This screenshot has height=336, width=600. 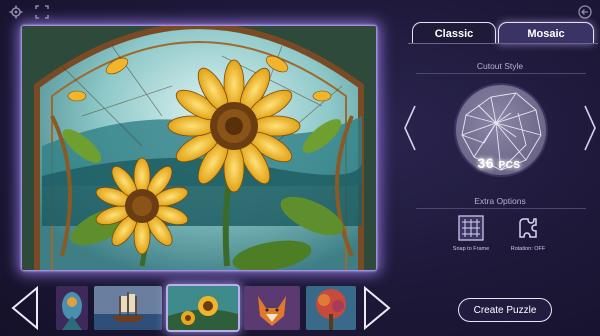 I want to click on chevron-left-icon, so click(x=410, y=128).